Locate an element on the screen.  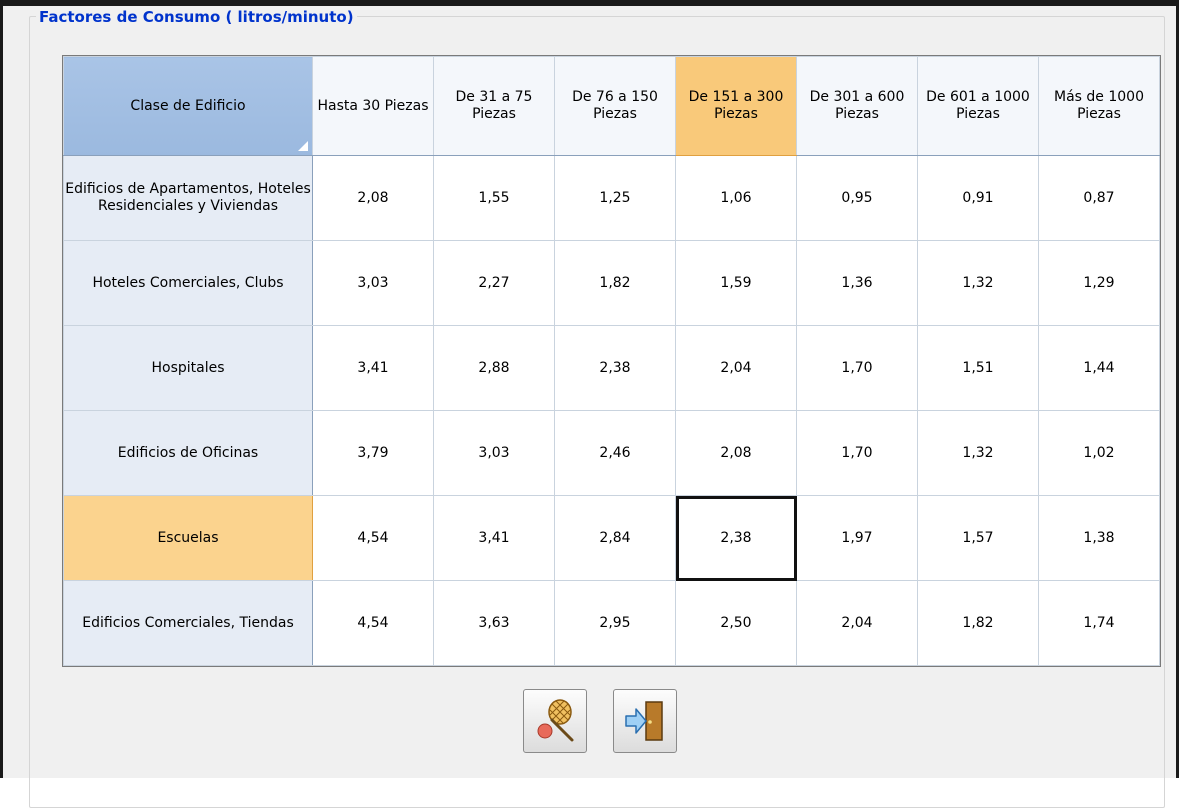
row-header: Edificios de Oficinas is located at coordinates (188, 453).